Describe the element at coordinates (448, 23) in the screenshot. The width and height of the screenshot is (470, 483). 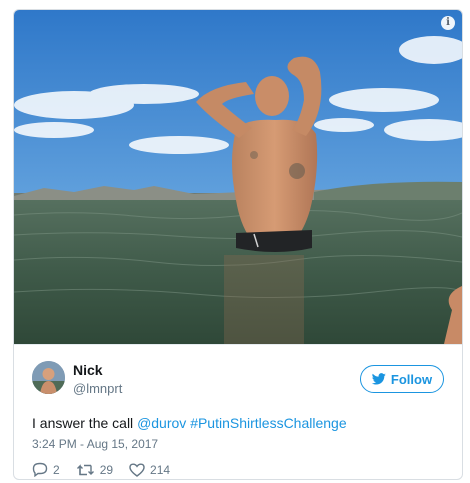
I see `info-icon: i` at that location.